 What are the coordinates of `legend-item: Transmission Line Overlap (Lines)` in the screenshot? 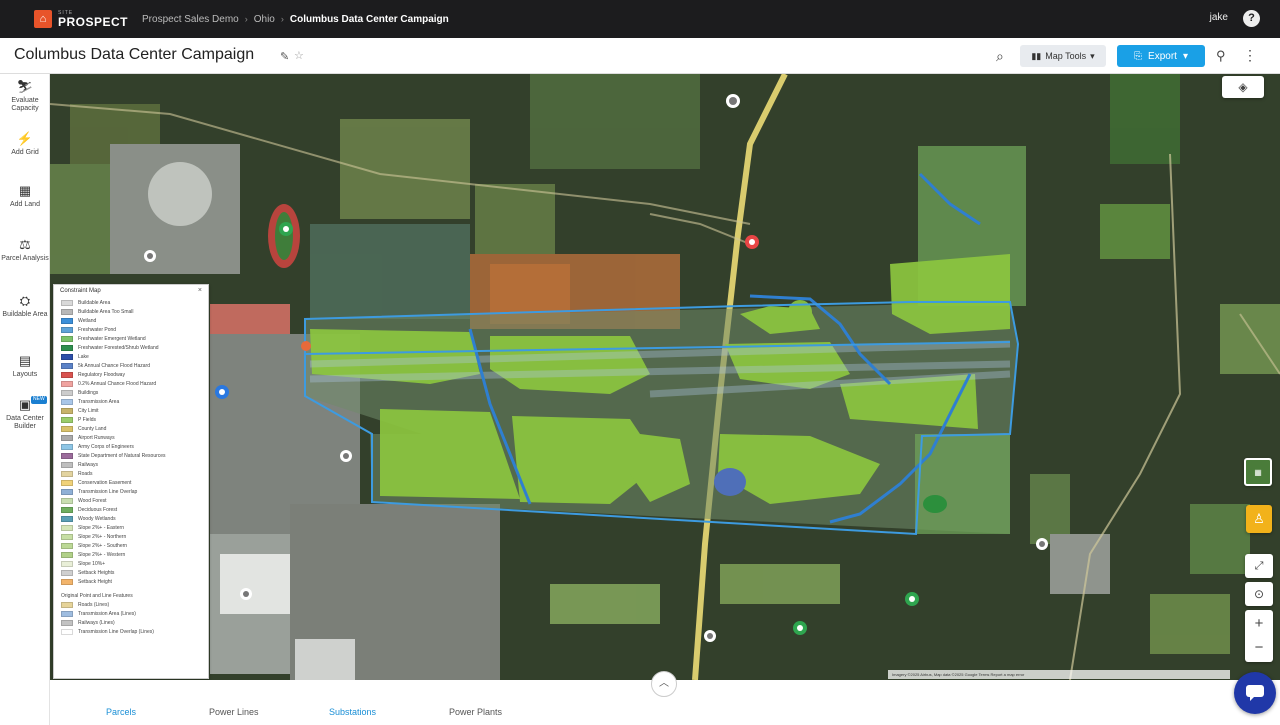 It's located at (131, 631).